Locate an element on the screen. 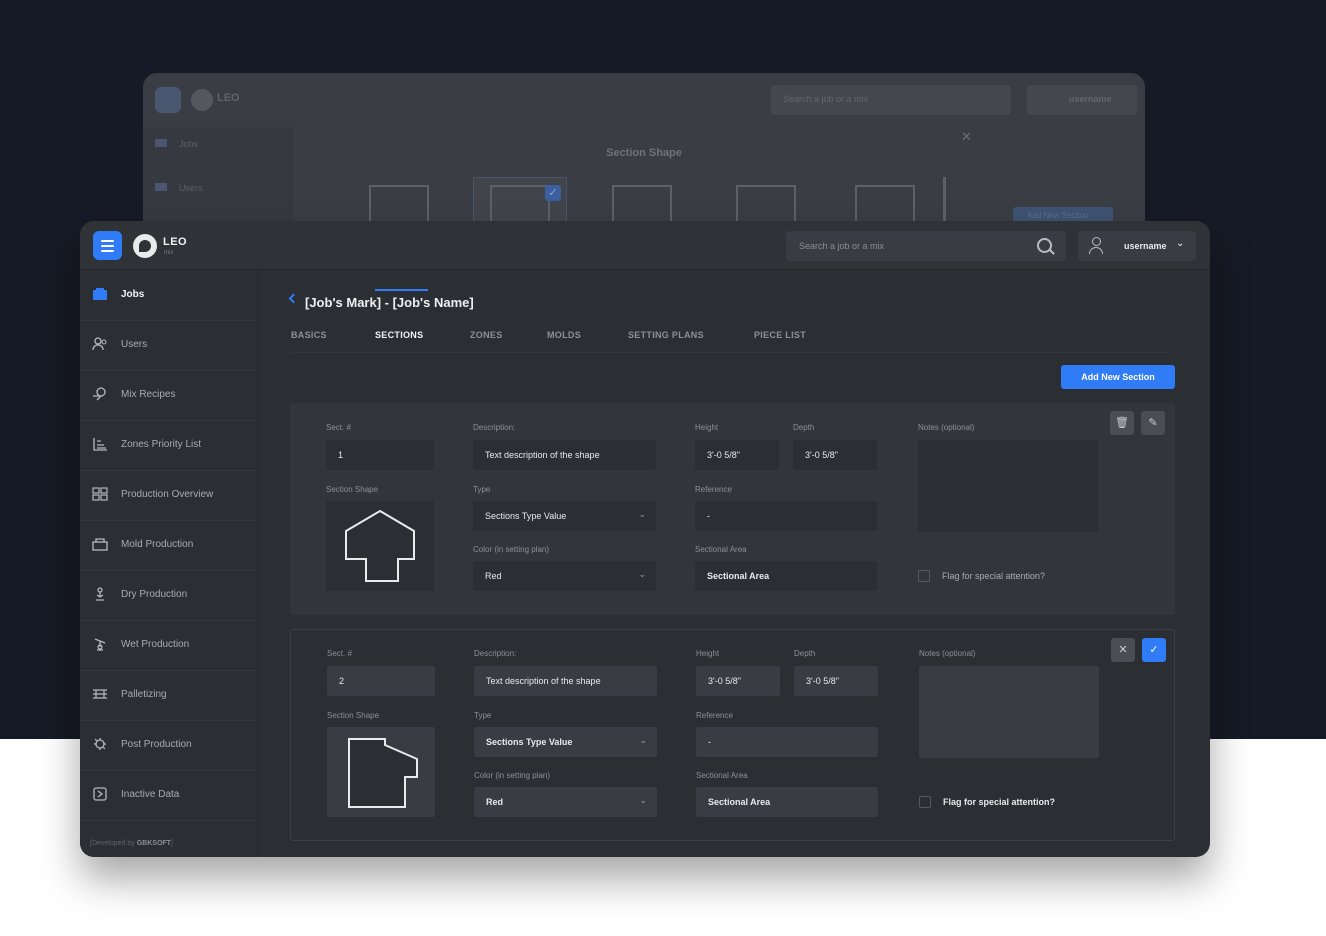  sidebar-item-dry-production: Dry Production is located at coordinates (168, 595).